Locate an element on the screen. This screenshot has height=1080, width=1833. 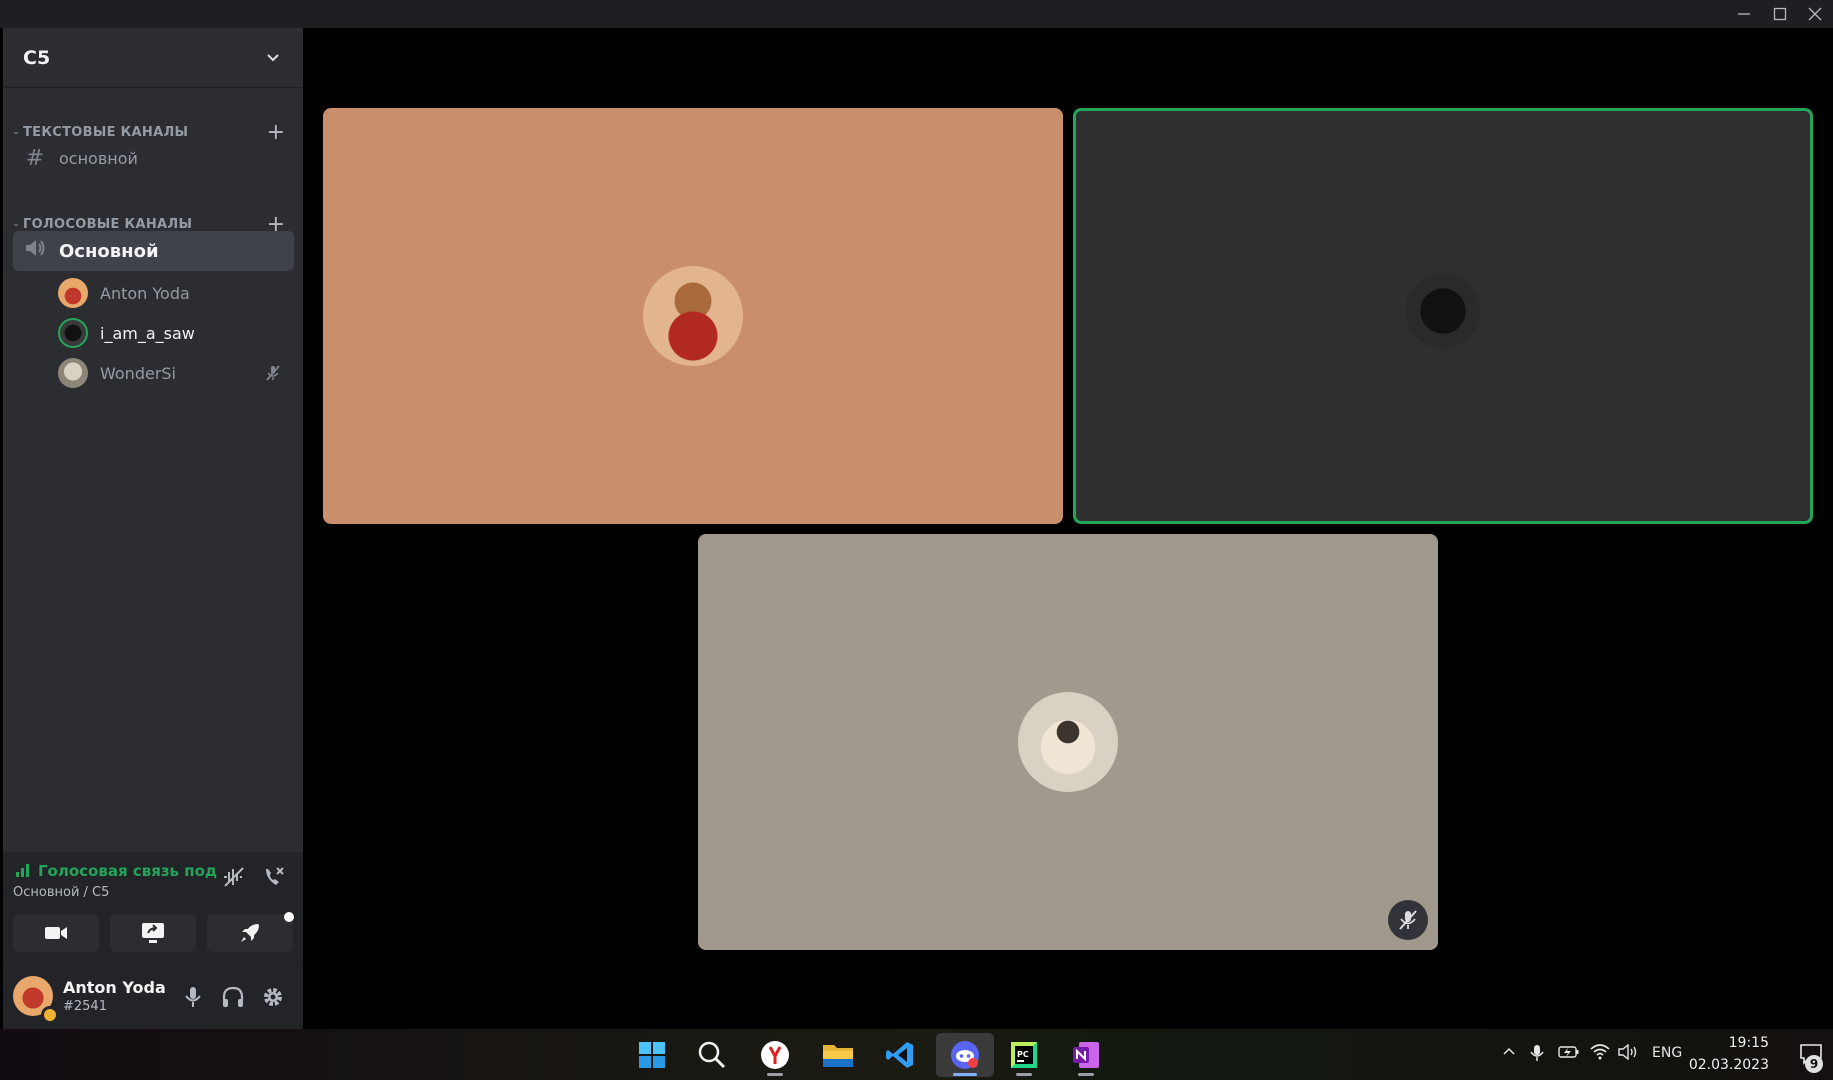
channel-label: основной is located at coordinates (98, 158).